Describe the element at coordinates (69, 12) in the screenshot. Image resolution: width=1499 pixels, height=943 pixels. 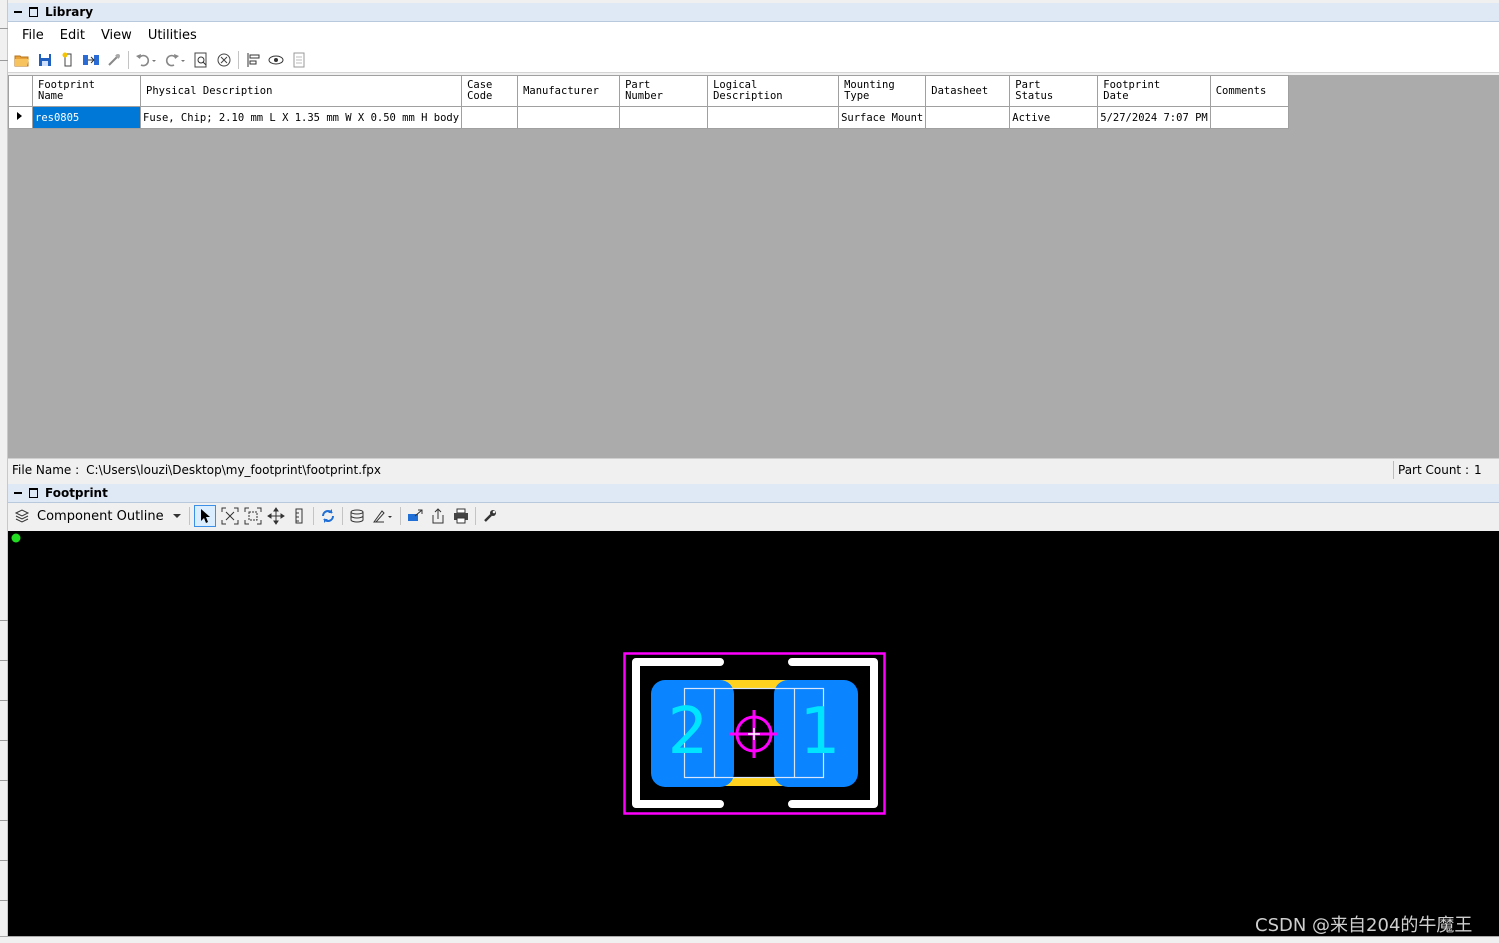
I see `library-panel-title: Library` at that location.